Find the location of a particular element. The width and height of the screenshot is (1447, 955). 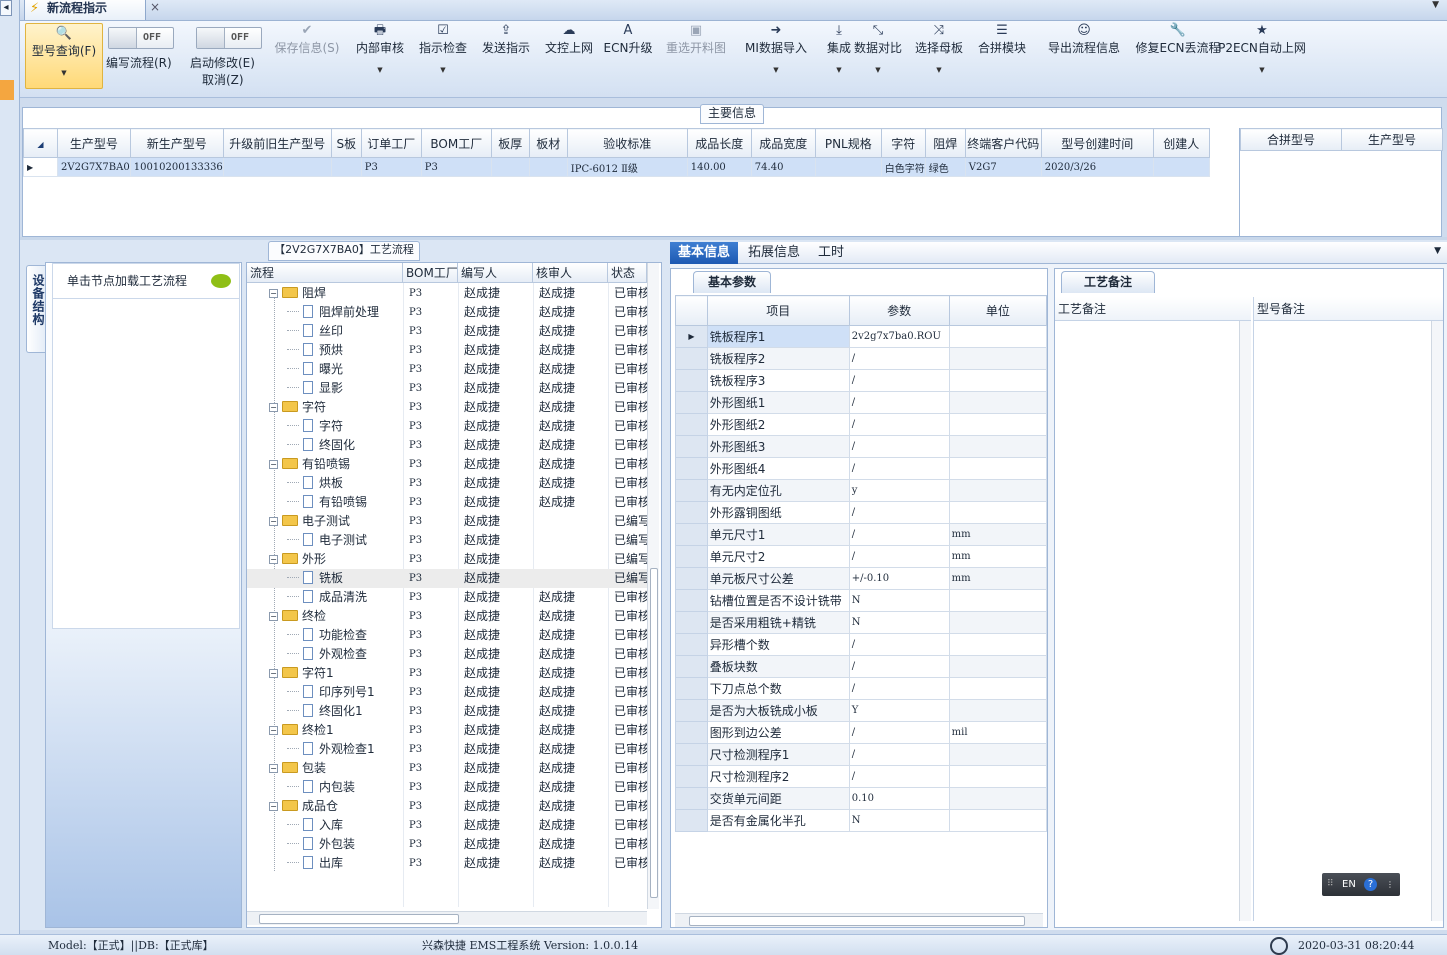

tree-node-label: − 阻焊 is located at coordinates (297, 293).